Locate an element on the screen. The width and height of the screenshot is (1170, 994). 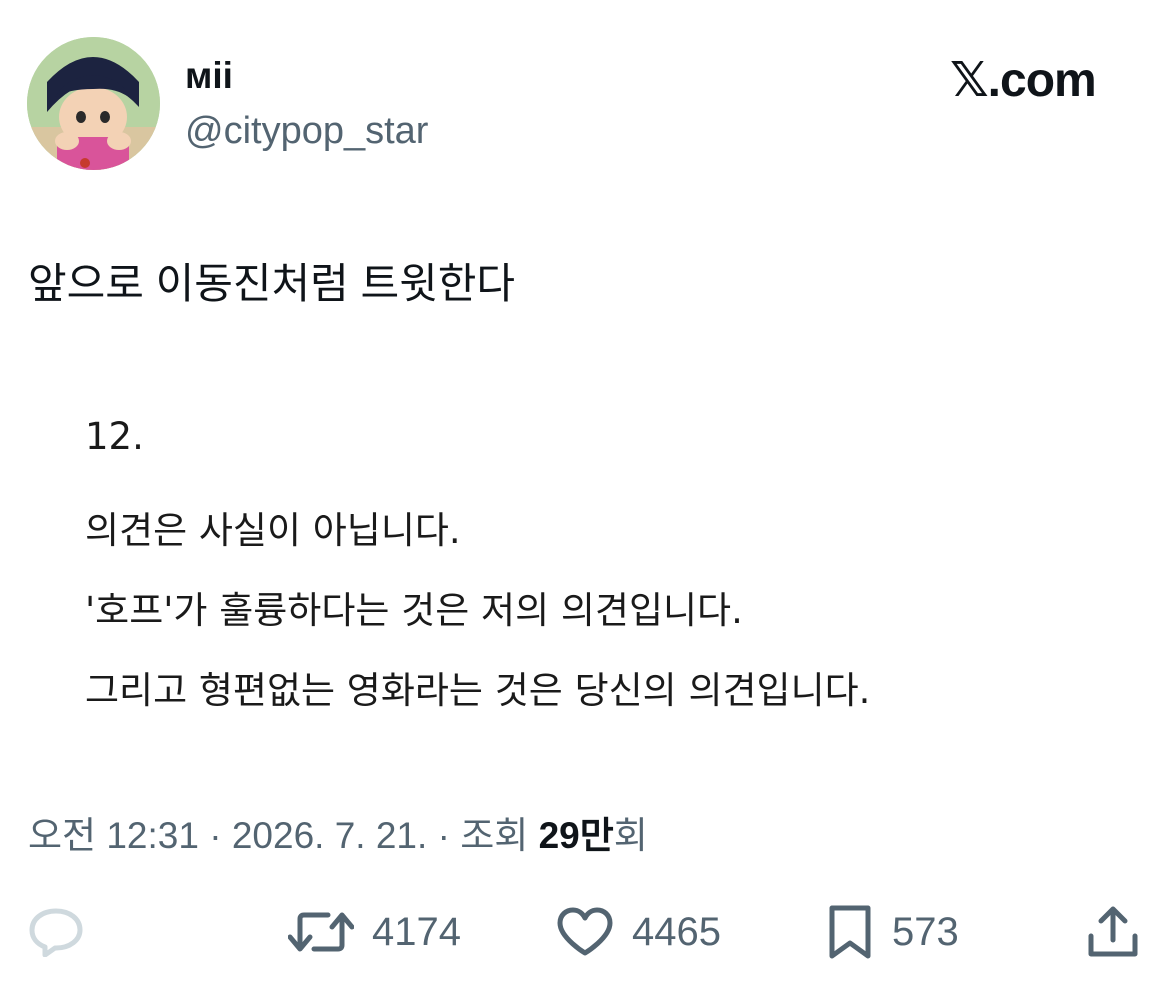
share-icon is located at coordinates (1113, 931).